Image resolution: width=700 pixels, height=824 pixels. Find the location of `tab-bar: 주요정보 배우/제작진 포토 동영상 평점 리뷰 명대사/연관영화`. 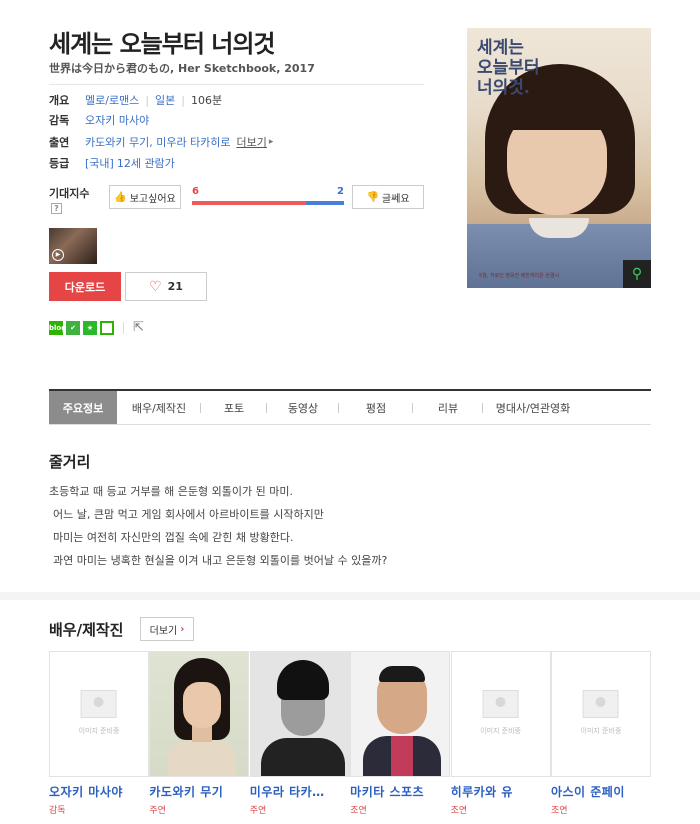

tab-bar: 주요정보 배우/제작진 포토 동영상 평점 리뷰 명대사/연관영화 is located at coordinates (350, 407).